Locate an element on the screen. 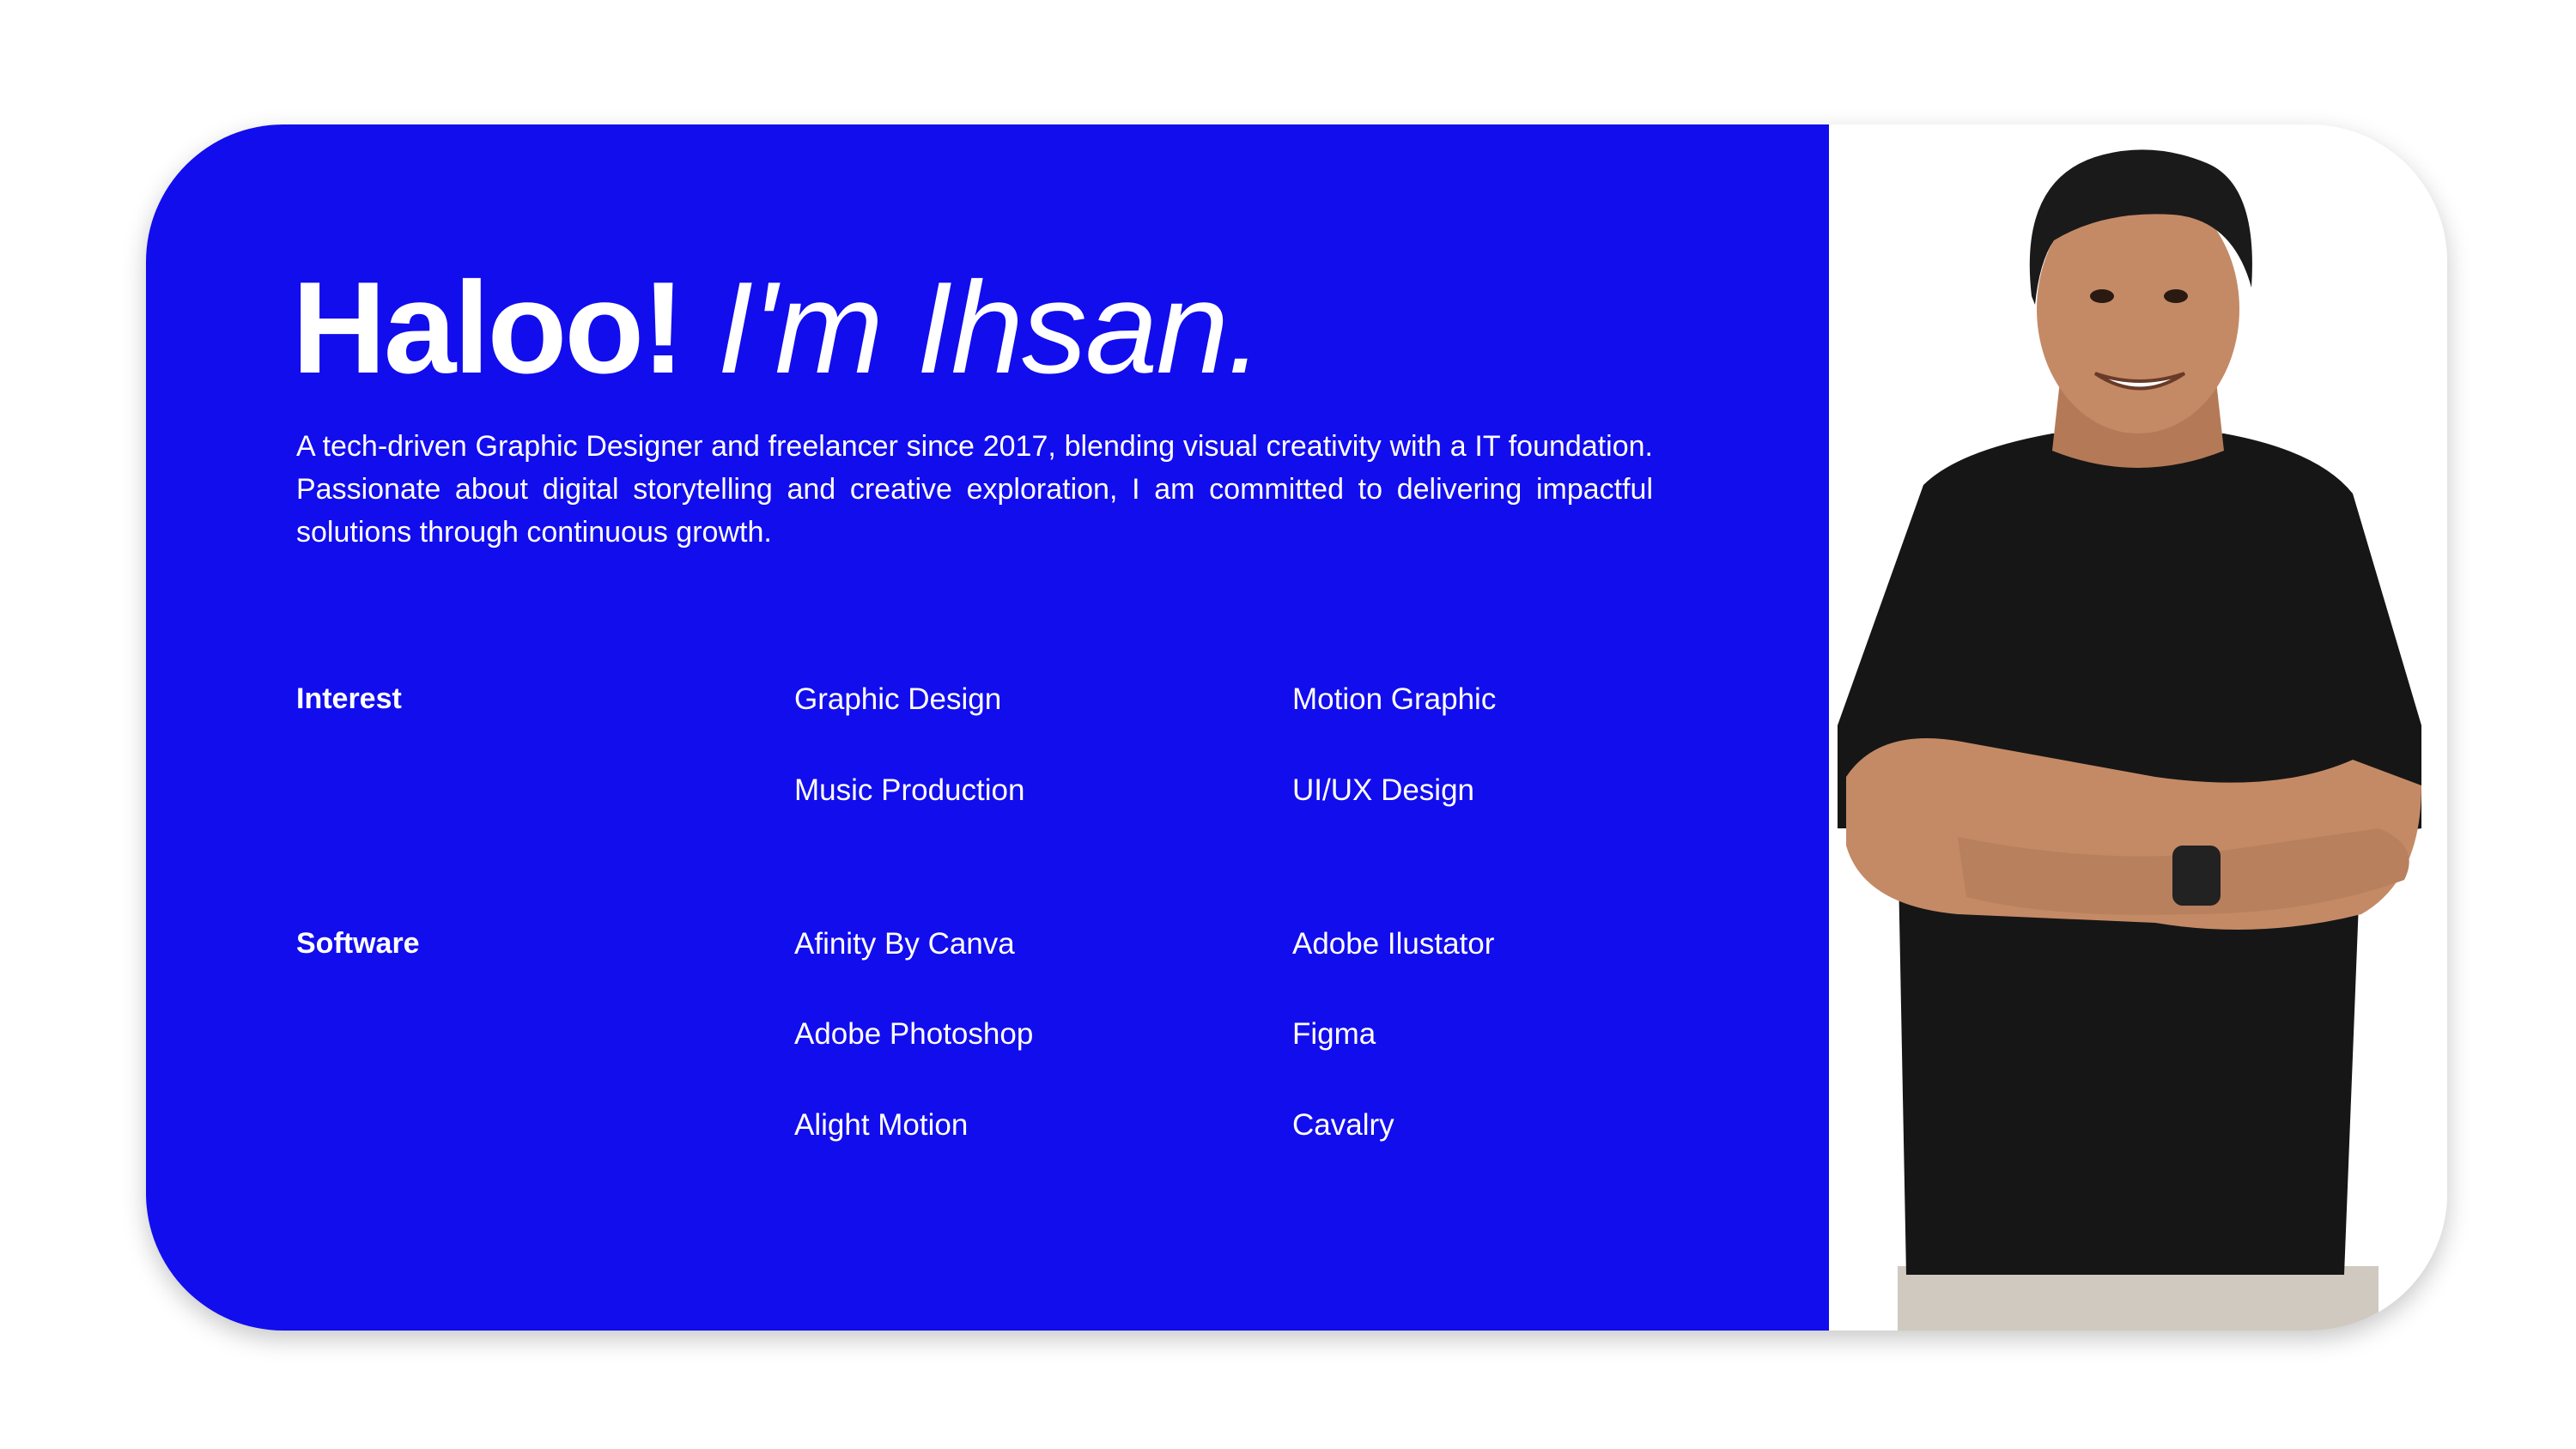 Image resolution: width=2576 pixels, height=1449 pixels. software-label: Software is located at coordinates (358, 943).